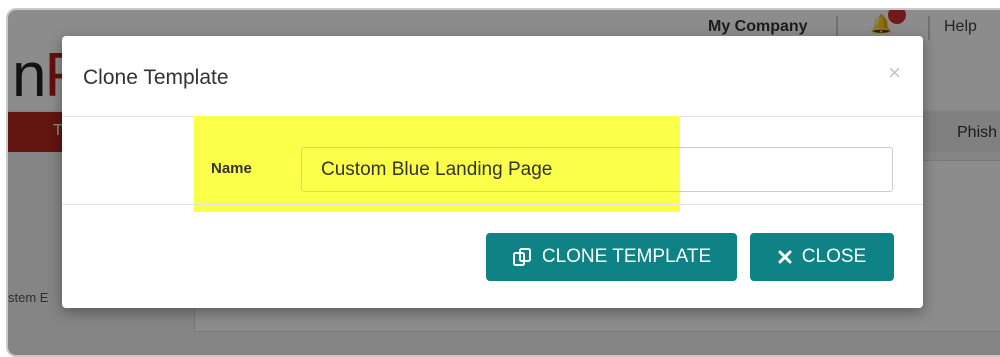 This screenshot has width=1000, height=357. I want to click on x-icon, so click(785, 257).